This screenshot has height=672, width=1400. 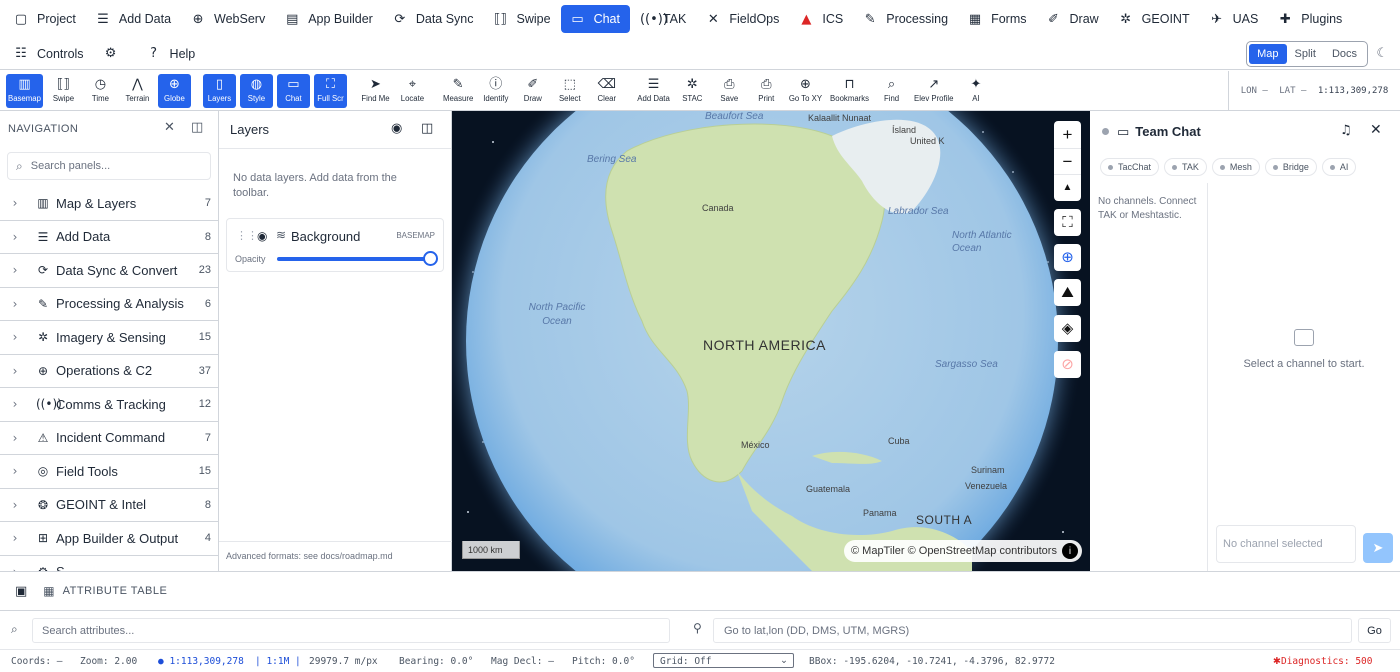 I want to click on view-docs-button: Docs, so click(x=1344, y=54).